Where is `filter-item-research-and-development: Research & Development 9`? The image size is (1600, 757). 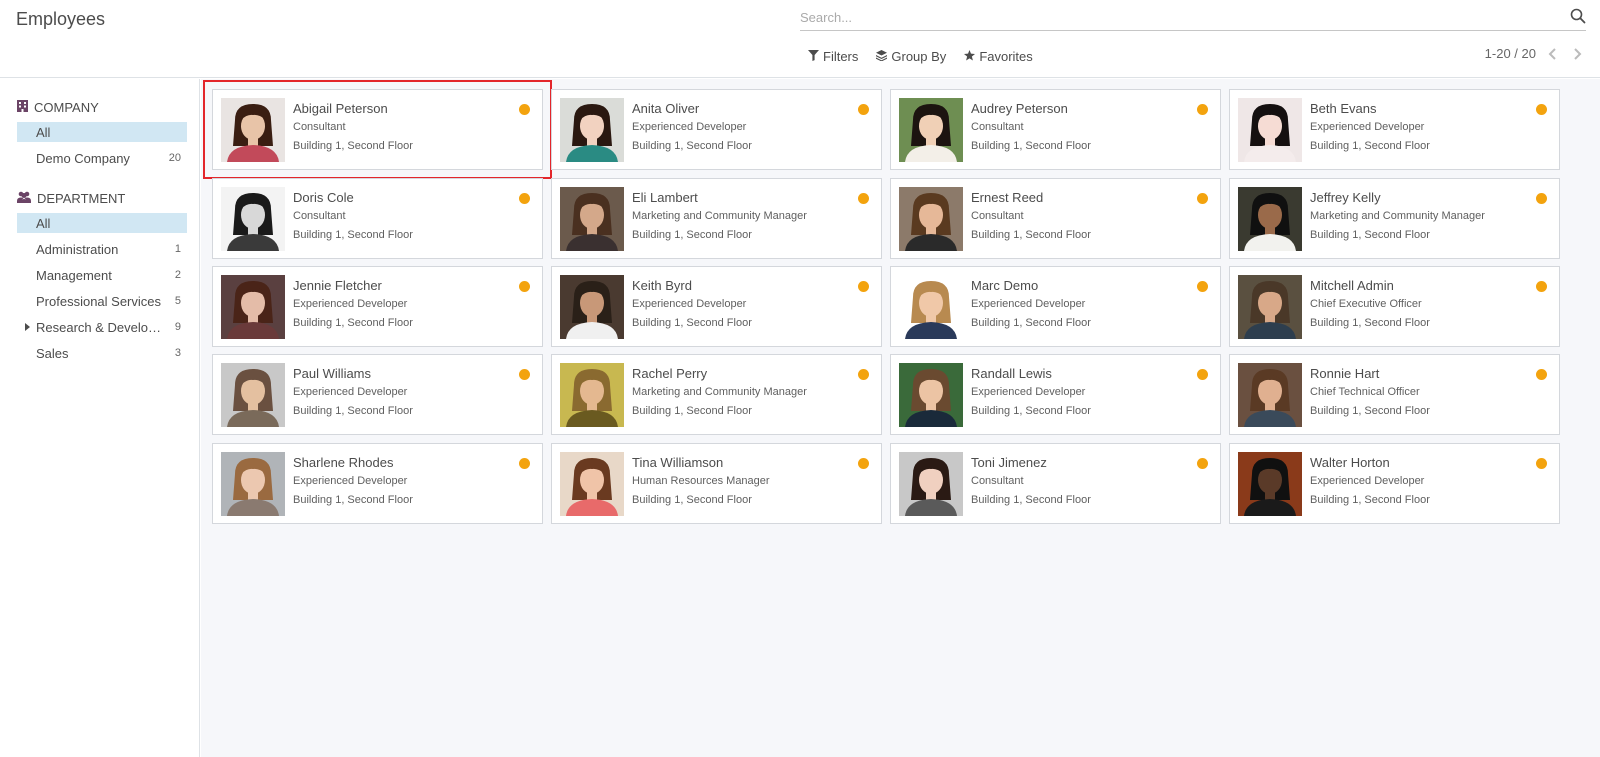 filter-item-research-and-development: Research & Development 9 is located at coordinates (102, 327).